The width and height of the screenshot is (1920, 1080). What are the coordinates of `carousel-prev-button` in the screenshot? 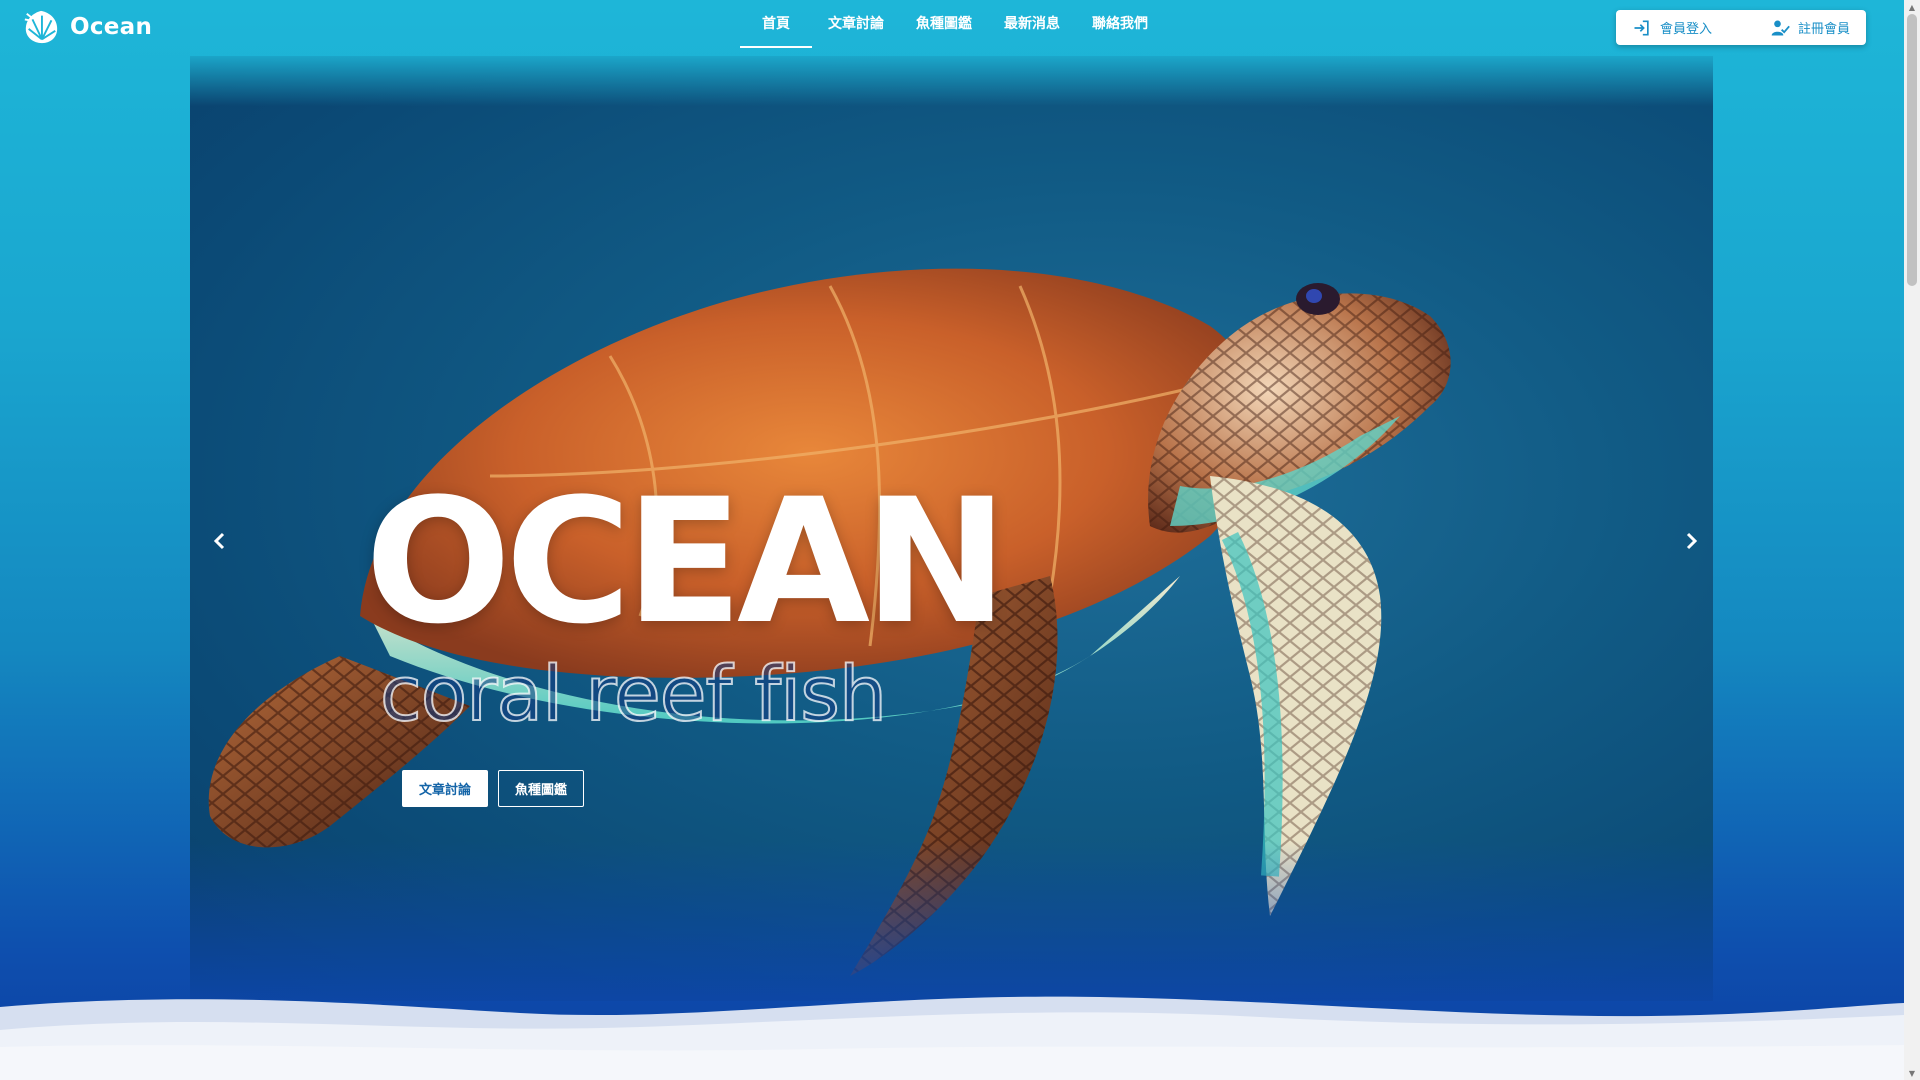 It's located at (220, 541).